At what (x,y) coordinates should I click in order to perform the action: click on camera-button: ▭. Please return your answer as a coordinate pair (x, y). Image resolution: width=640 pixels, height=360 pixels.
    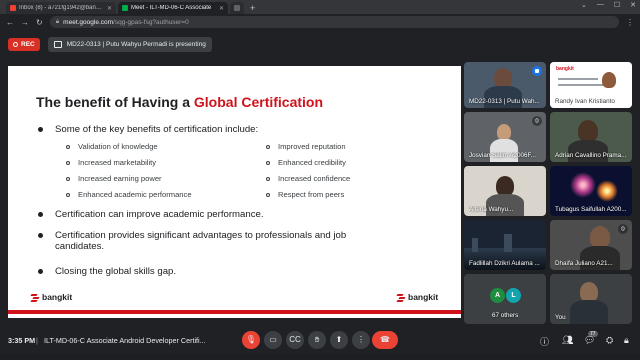
    Looking at the image, I should click on (273, 340).